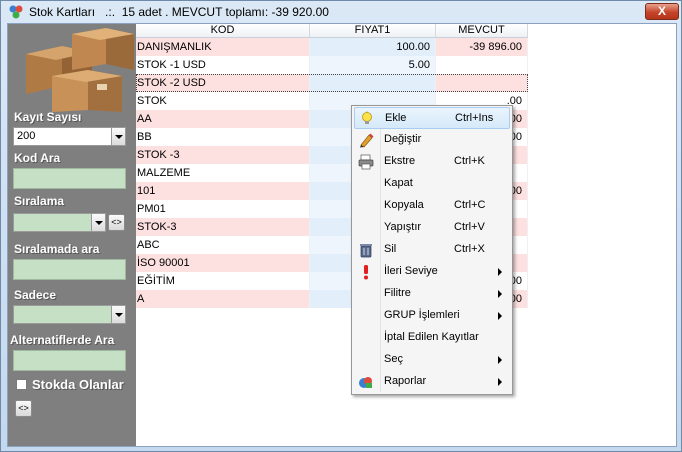 The height and width of the screenshot is (452, 682). What do you see at coordinates (397, 293) in the screenshot?
I see `menu-item-label: Filitre` at bounding box center [397, 293].